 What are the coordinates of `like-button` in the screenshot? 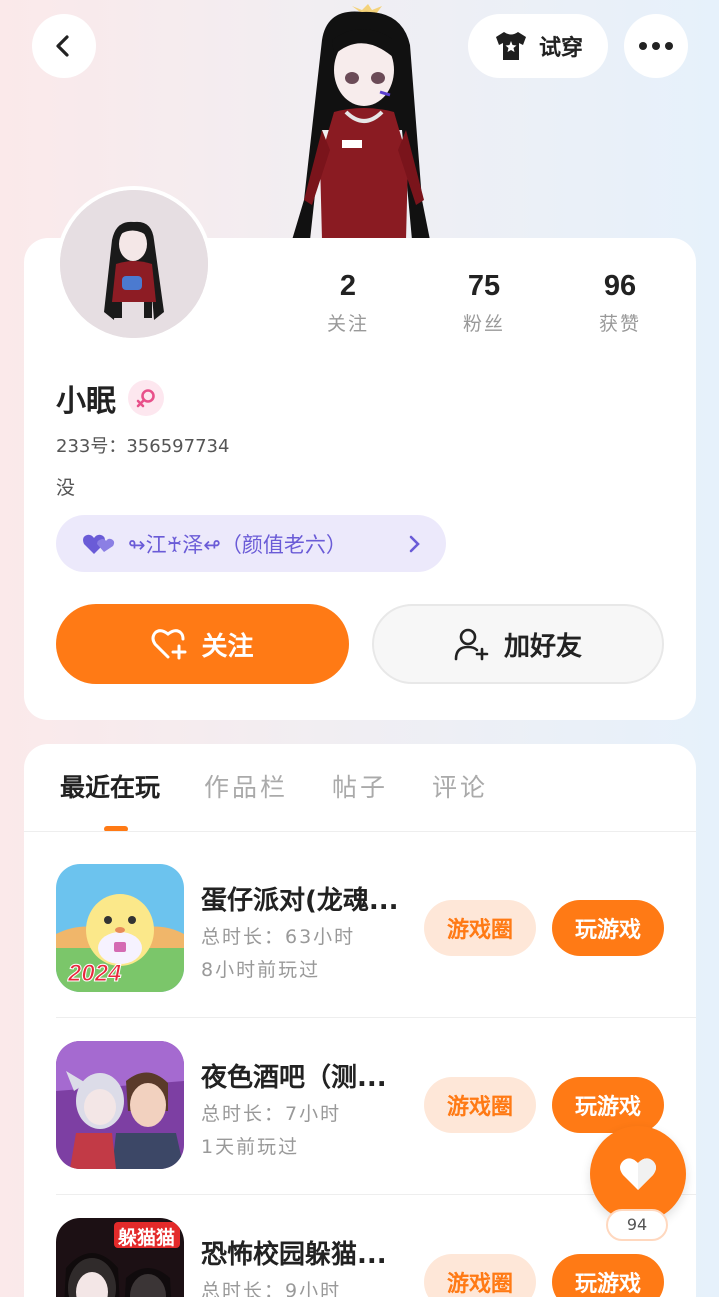 It's located at (638, 1174).